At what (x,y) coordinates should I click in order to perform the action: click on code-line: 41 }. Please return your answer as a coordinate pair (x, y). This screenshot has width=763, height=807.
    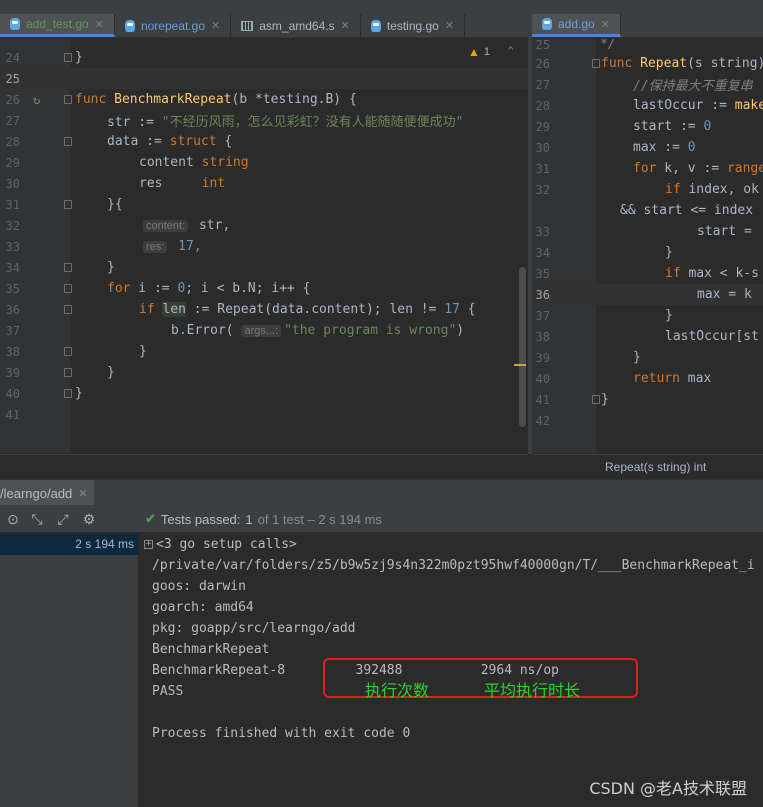
    Looking at the image, I should click on (647, 399).